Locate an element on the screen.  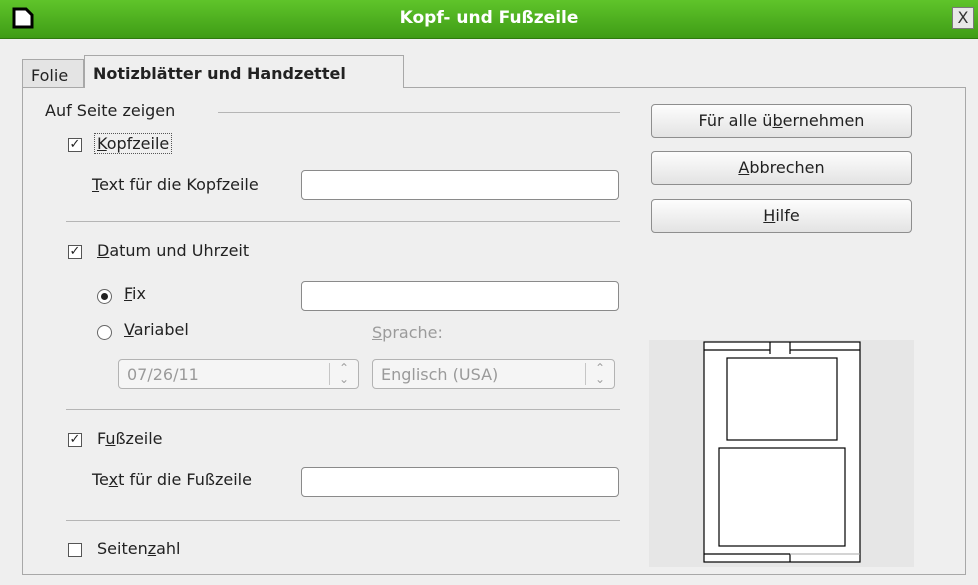
fix-radio is located at coordinates (104, 296).